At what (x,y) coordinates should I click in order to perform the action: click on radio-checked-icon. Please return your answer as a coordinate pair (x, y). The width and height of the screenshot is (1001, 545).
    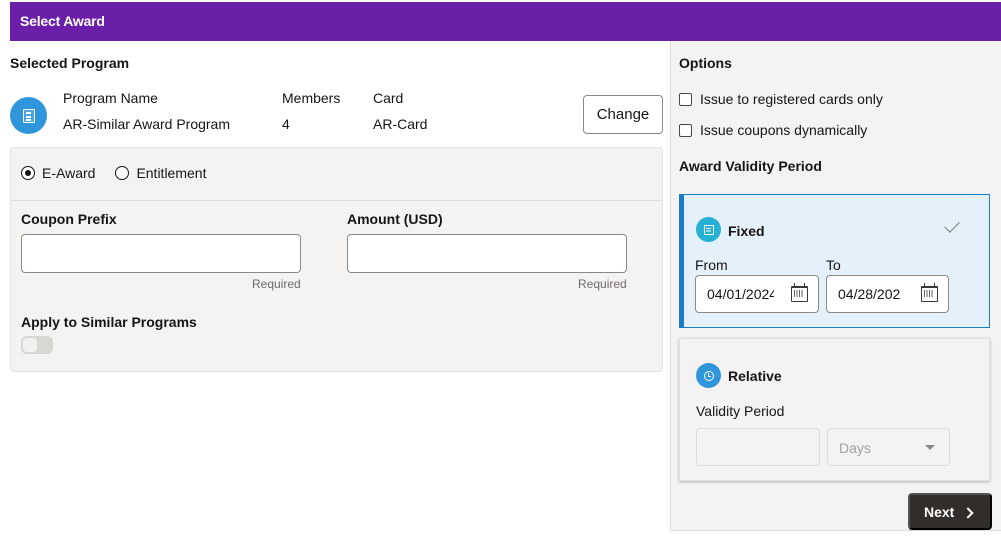
    Looking at the image, I should click on (28, 173).